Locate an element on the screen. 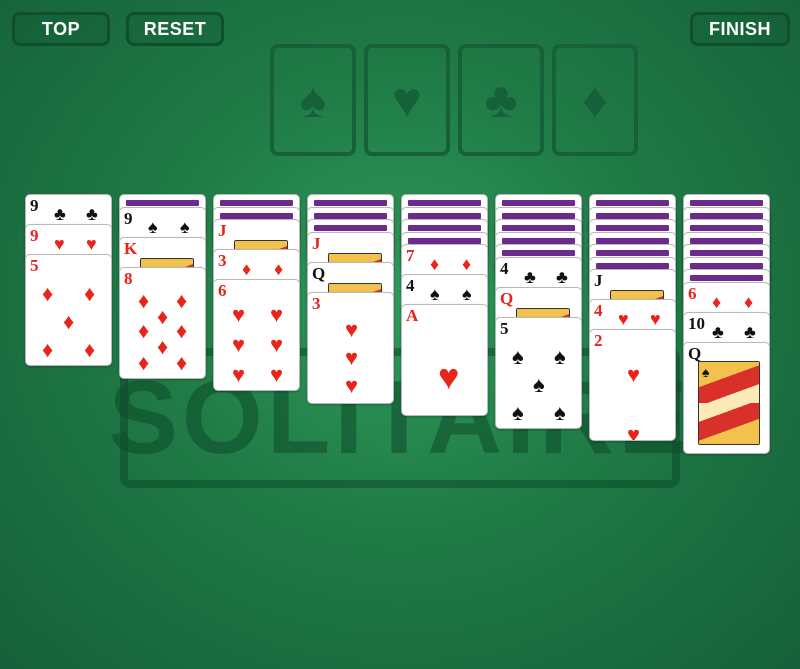 The height and width of the screenshot is (669, 800). playing-card: 2 ♥ ♥ is located at coordinates (632, 385).